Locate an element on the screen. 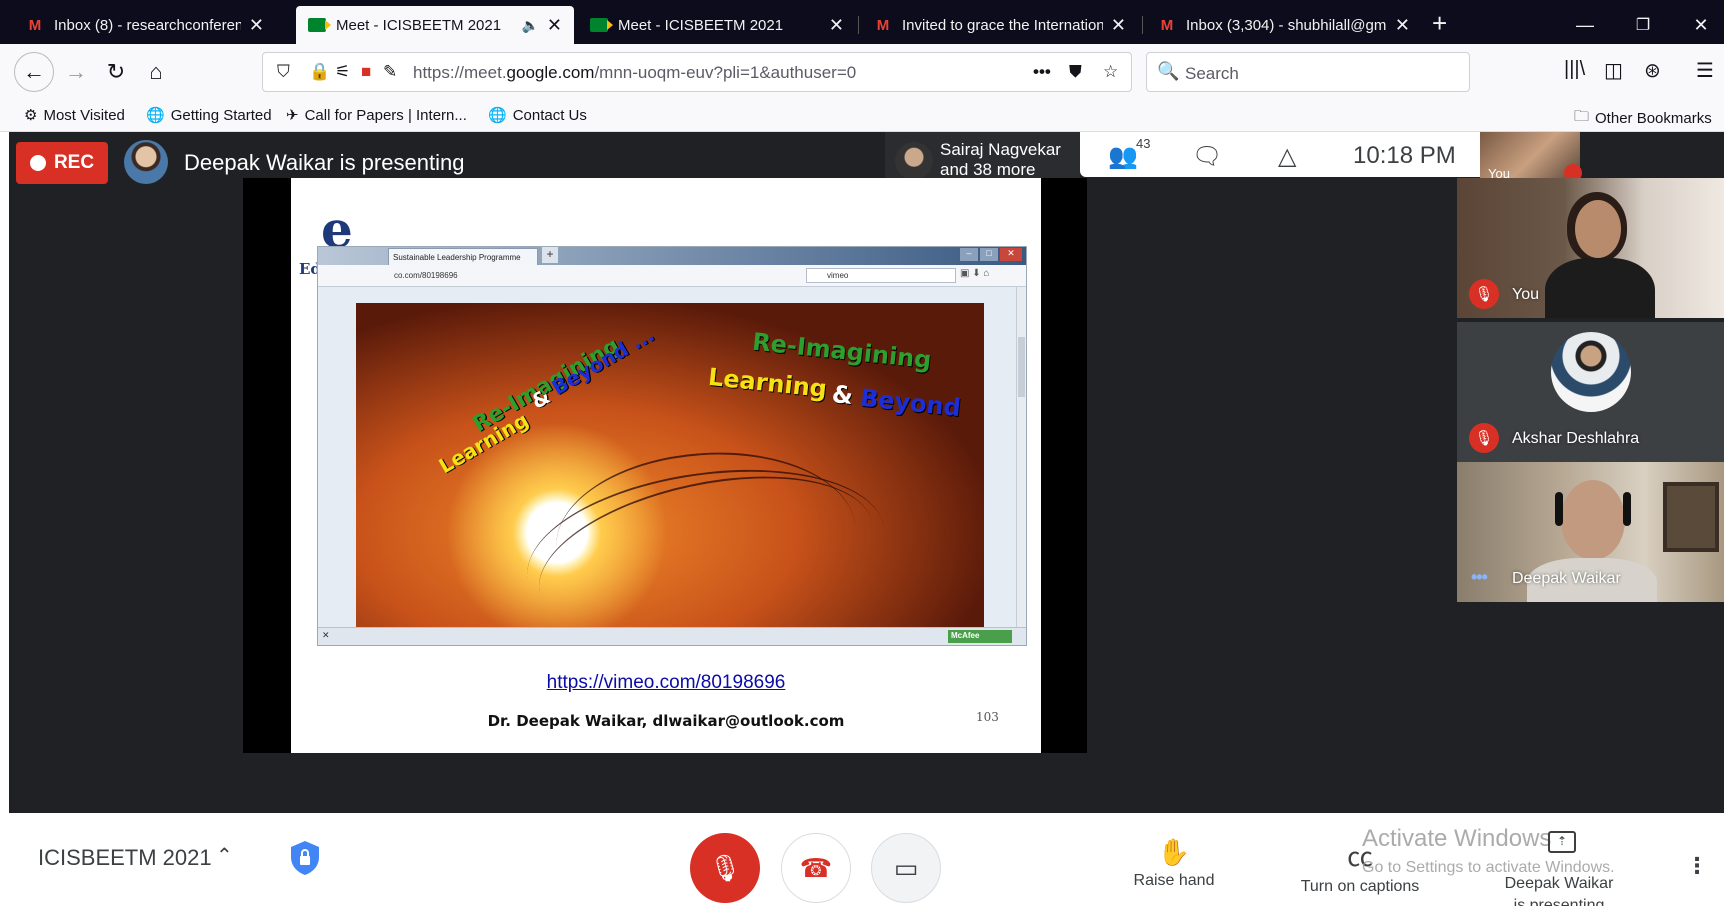 Image resolution: width=1724 pixels, height=906 pixels. inner-toolbar-icons: ▣ ⬇ ⌂ is located at coordinates (975, 273).